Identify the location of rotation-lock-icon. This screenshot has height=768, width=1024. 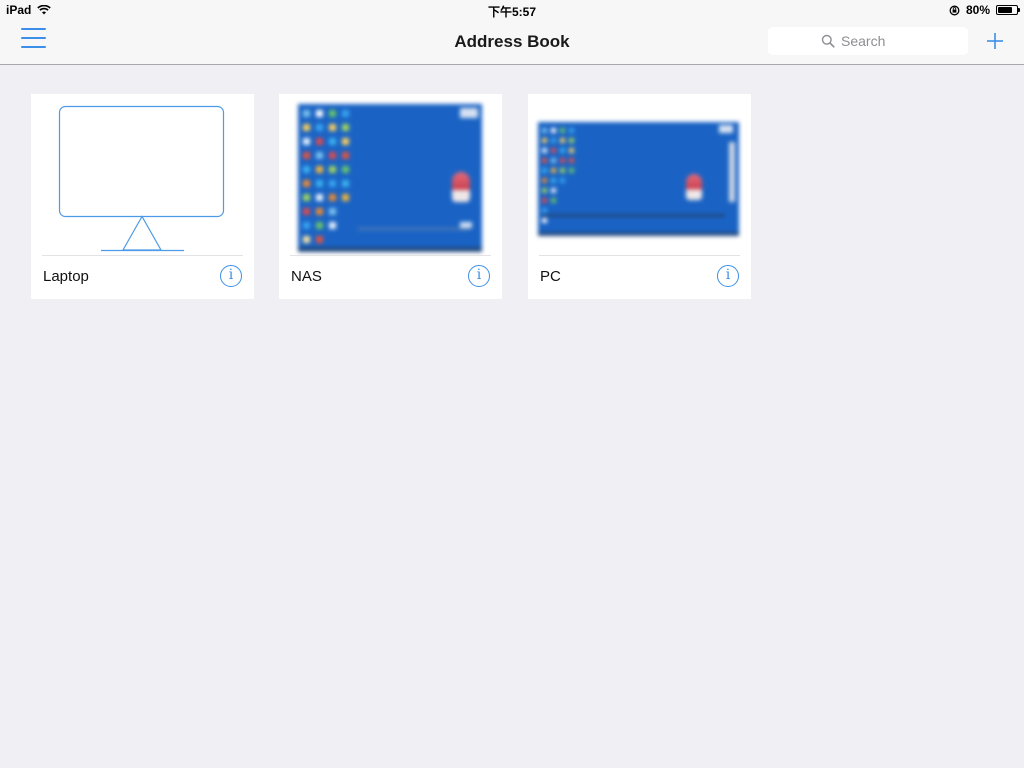
(954, 10).